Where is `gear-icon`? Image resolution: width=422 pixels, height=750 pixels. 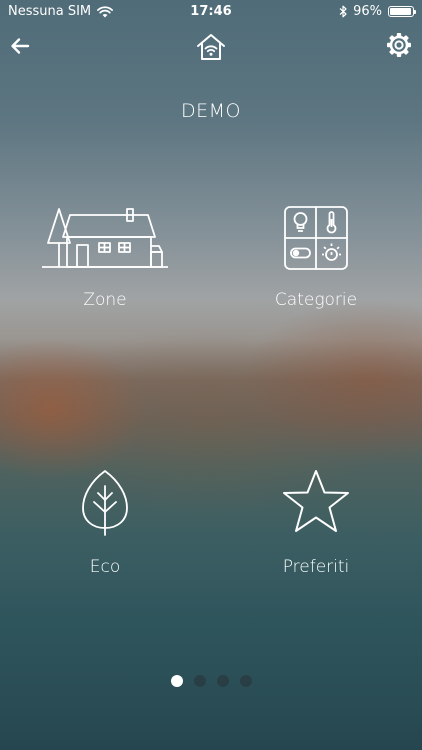
gear-icon is located at coordinates (399, 45).